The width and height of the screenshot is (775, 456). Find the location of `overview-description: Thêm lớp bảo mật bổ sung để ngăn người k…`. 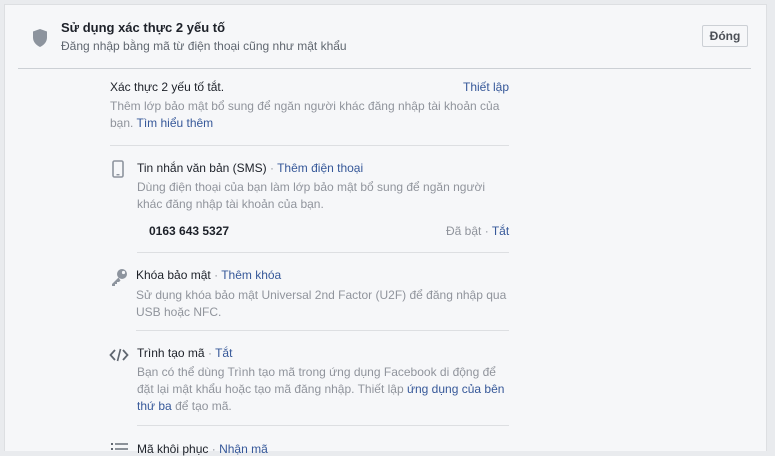

overview-description: Thêm lớp bảo mật bổ sung để ngăn người k… is located at coordinates (310, 115).